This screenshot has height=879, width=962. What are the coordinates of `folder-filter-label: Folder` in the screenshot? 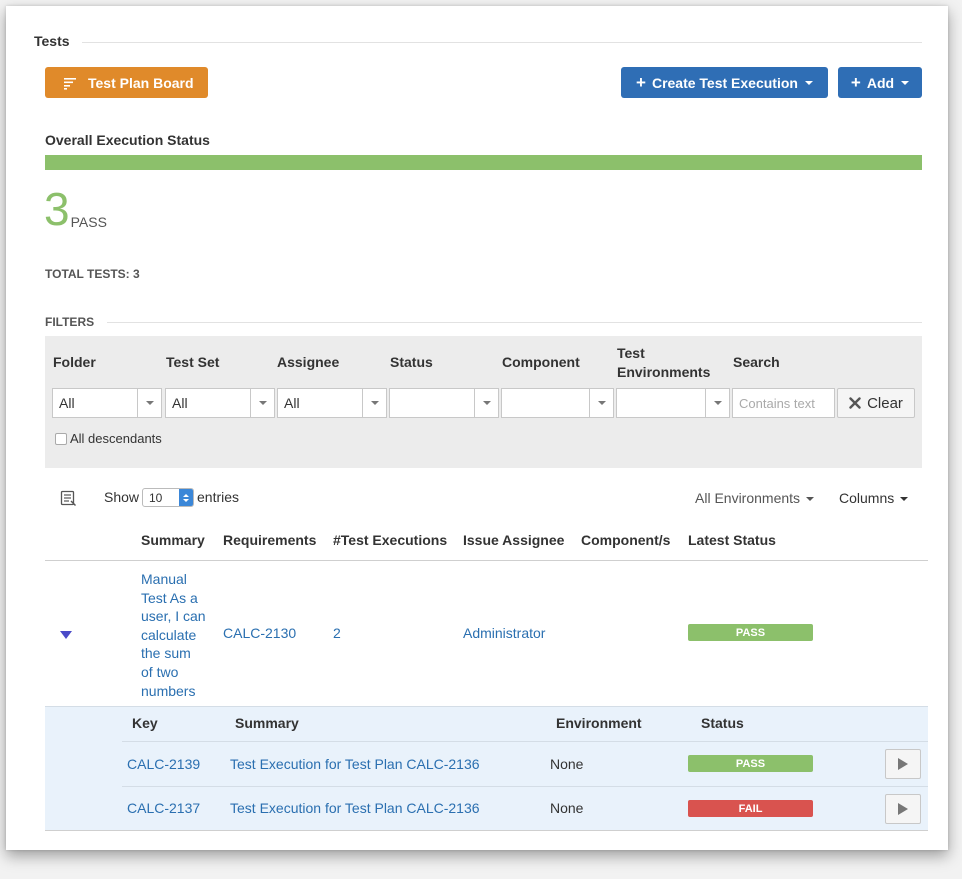 It's located at (74, 362).